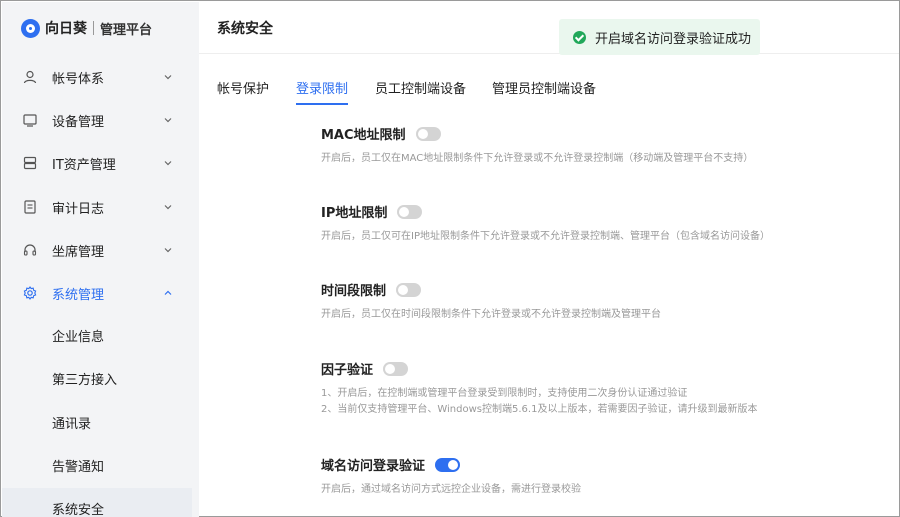  I want to click on sidebar-subitem-label: 告警通知, so click(78, 467).